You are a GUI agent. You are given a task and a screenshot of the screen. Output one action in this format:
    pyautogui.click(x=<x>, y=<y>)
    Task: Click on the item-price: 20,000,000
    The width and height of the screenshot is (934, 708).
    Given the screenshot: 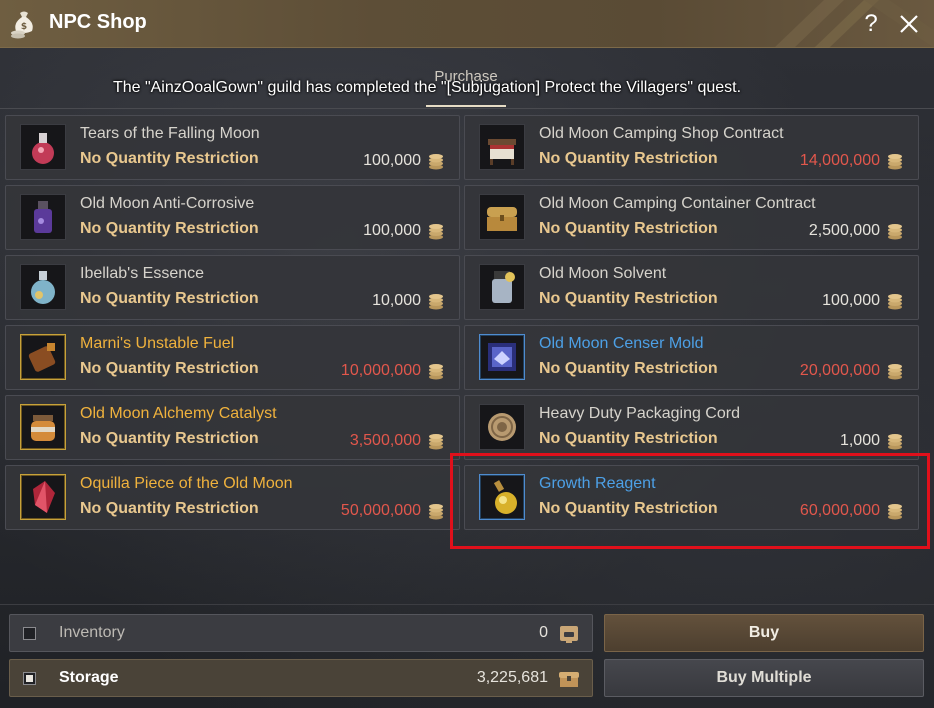 What is the action you would take?
    pyautogui.click(x=839, y=370)
    